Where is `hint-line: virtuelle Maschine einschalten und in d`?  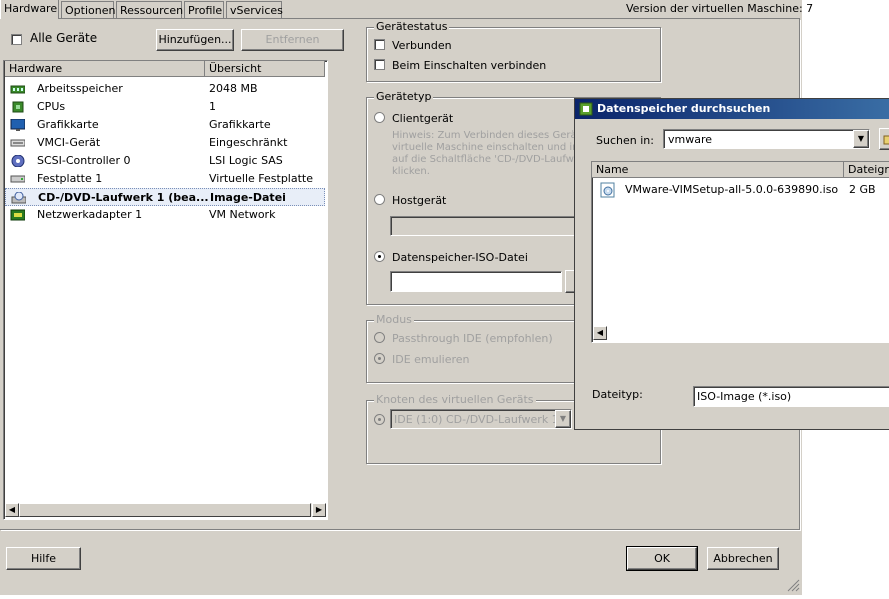 hint-line: virtuelle Maschine einschalten und in d is located at coordinates (490, 147).